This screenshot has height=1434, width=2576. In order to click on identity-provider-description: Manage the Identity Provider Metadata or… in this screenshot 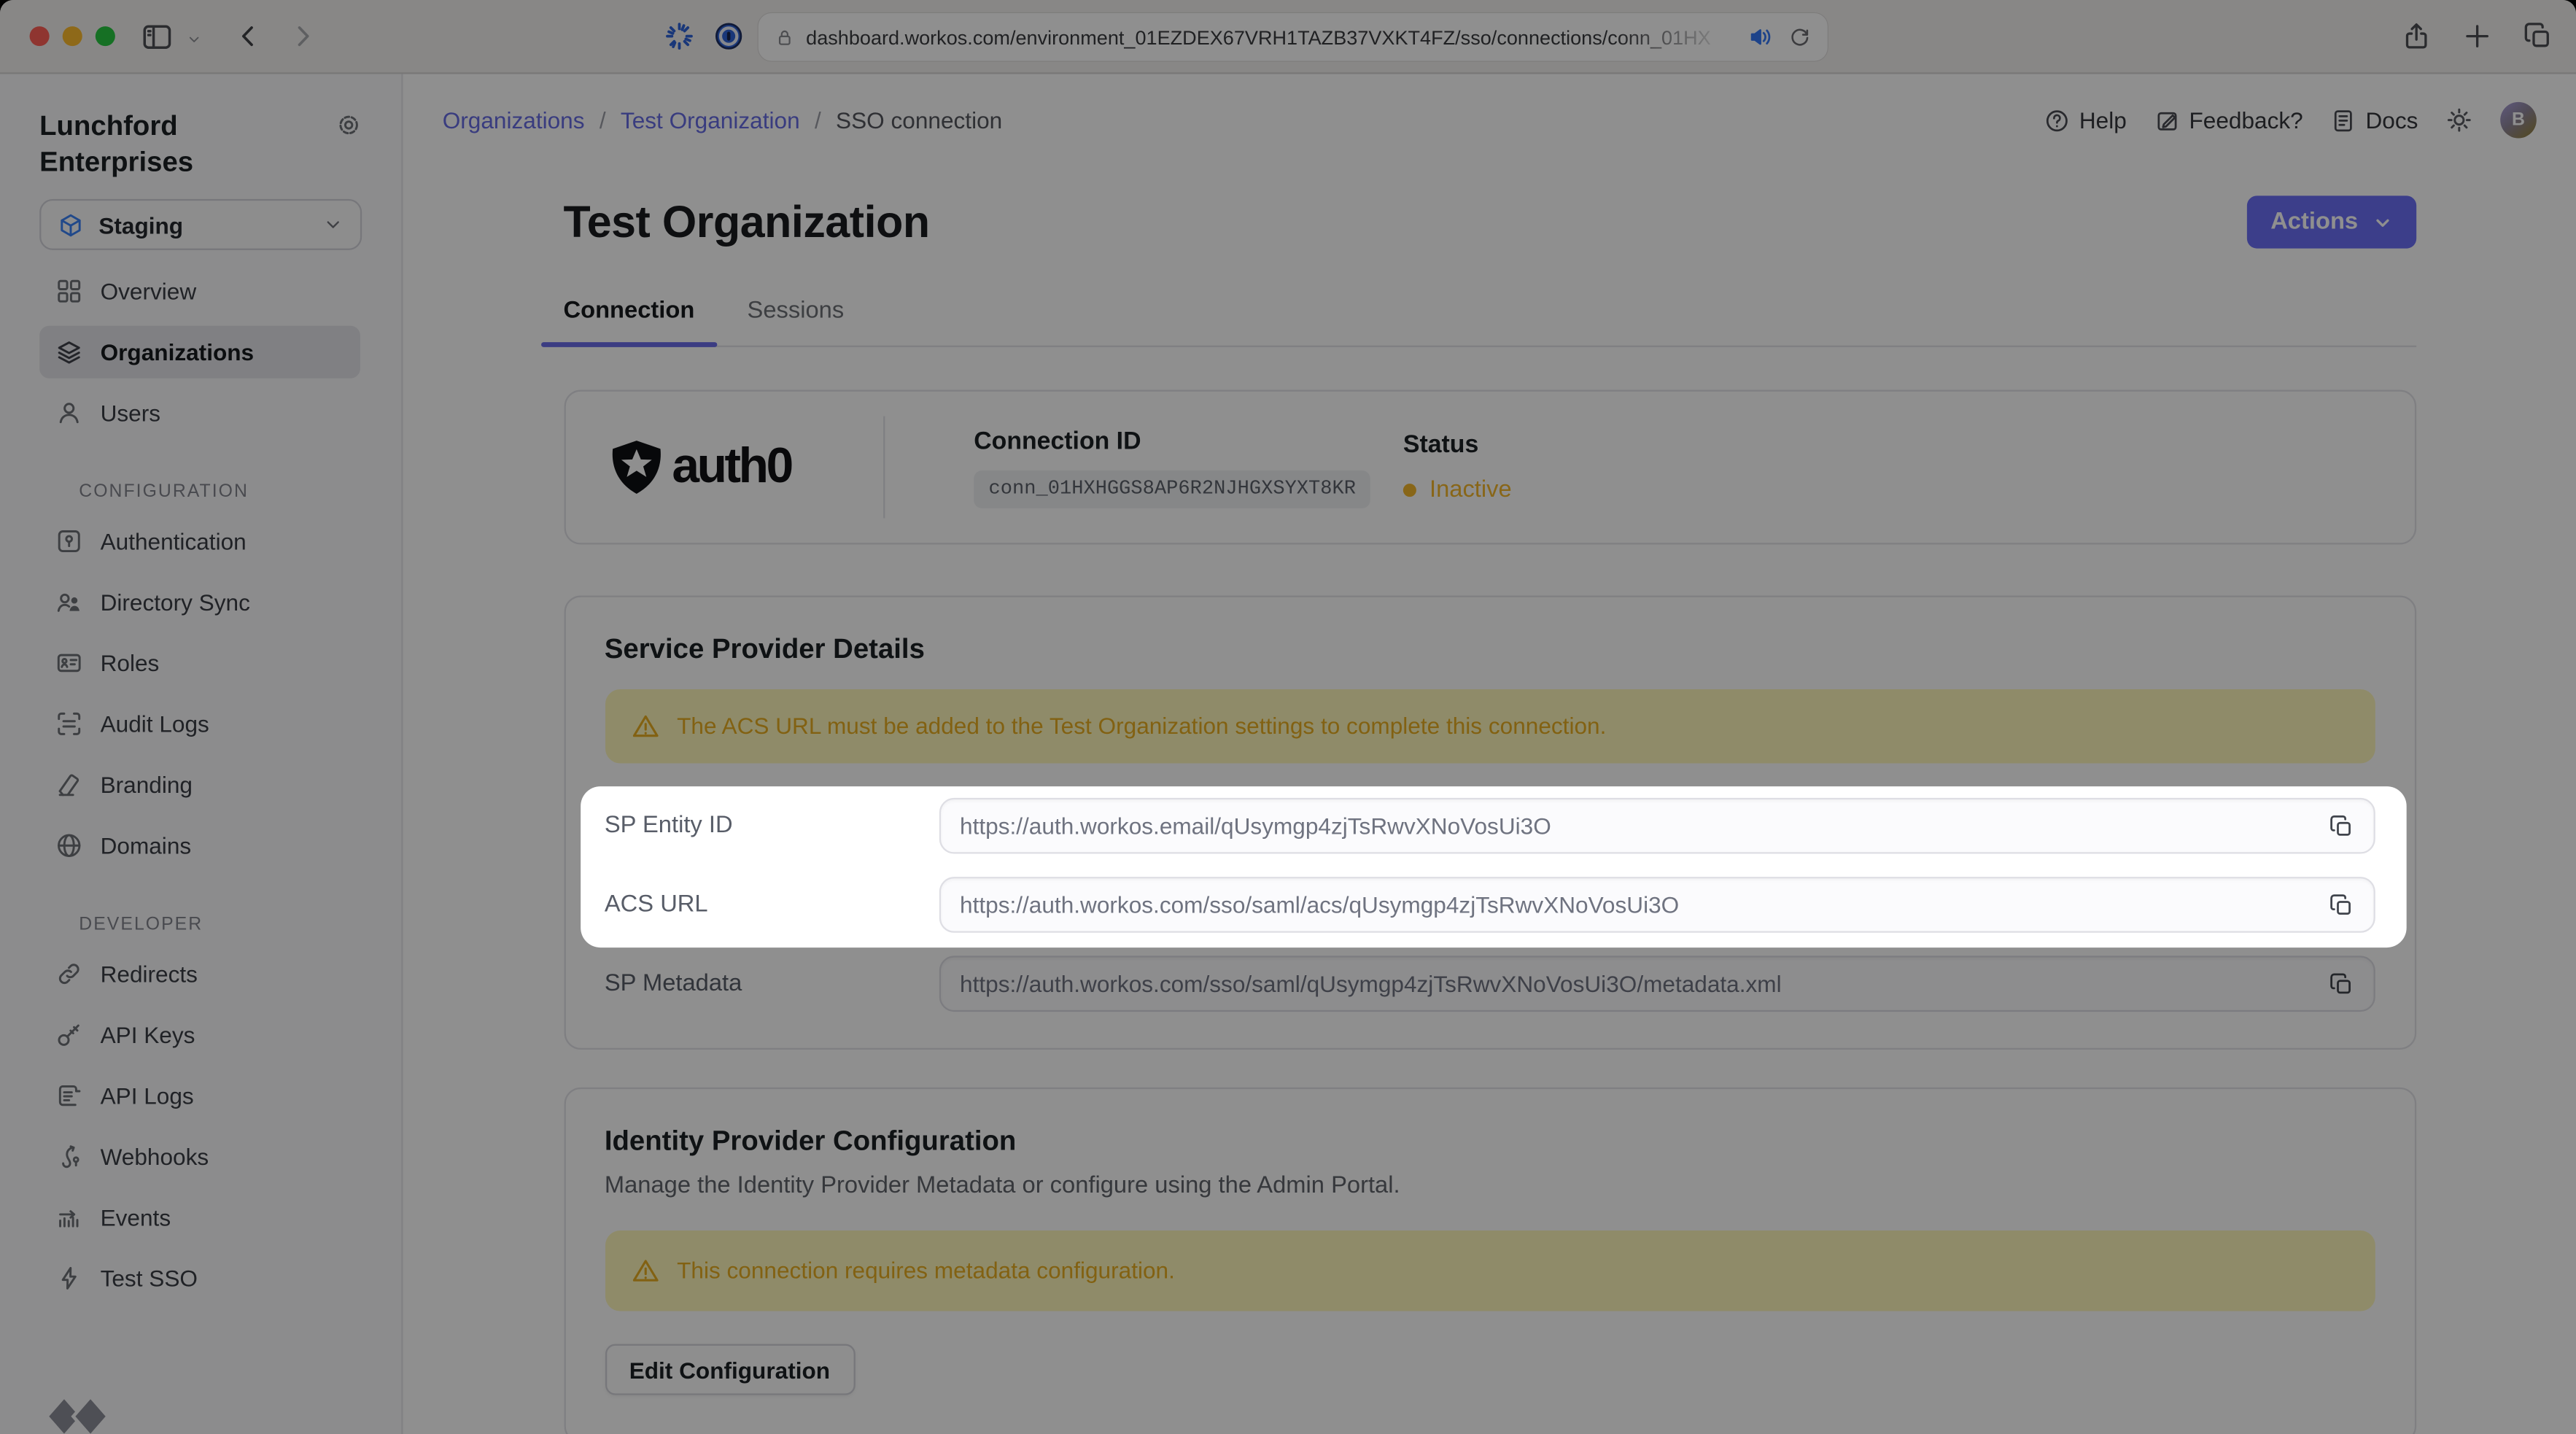, I will do `click(1002, 1186)`.